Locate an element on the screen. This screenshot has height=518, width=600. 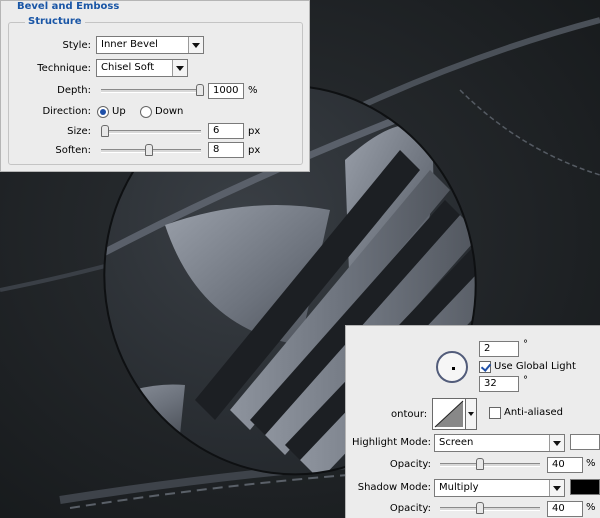
use-global-light-checkbox is located at coordinates (485, 367).